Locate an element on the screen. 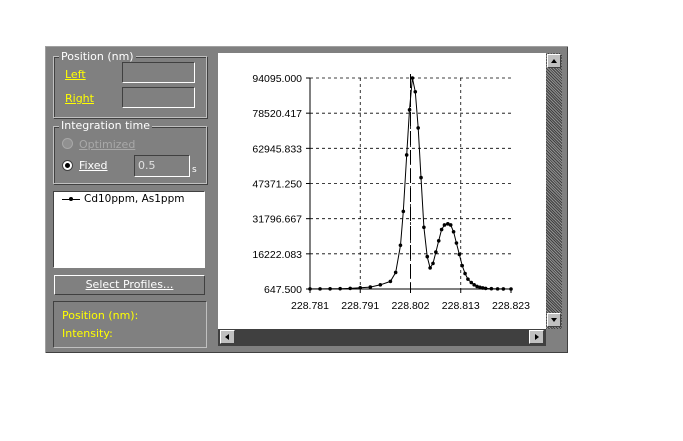 The width and height of the screenshot is (683, 441). arrow-right-icon is located at coordinates (537, 337).